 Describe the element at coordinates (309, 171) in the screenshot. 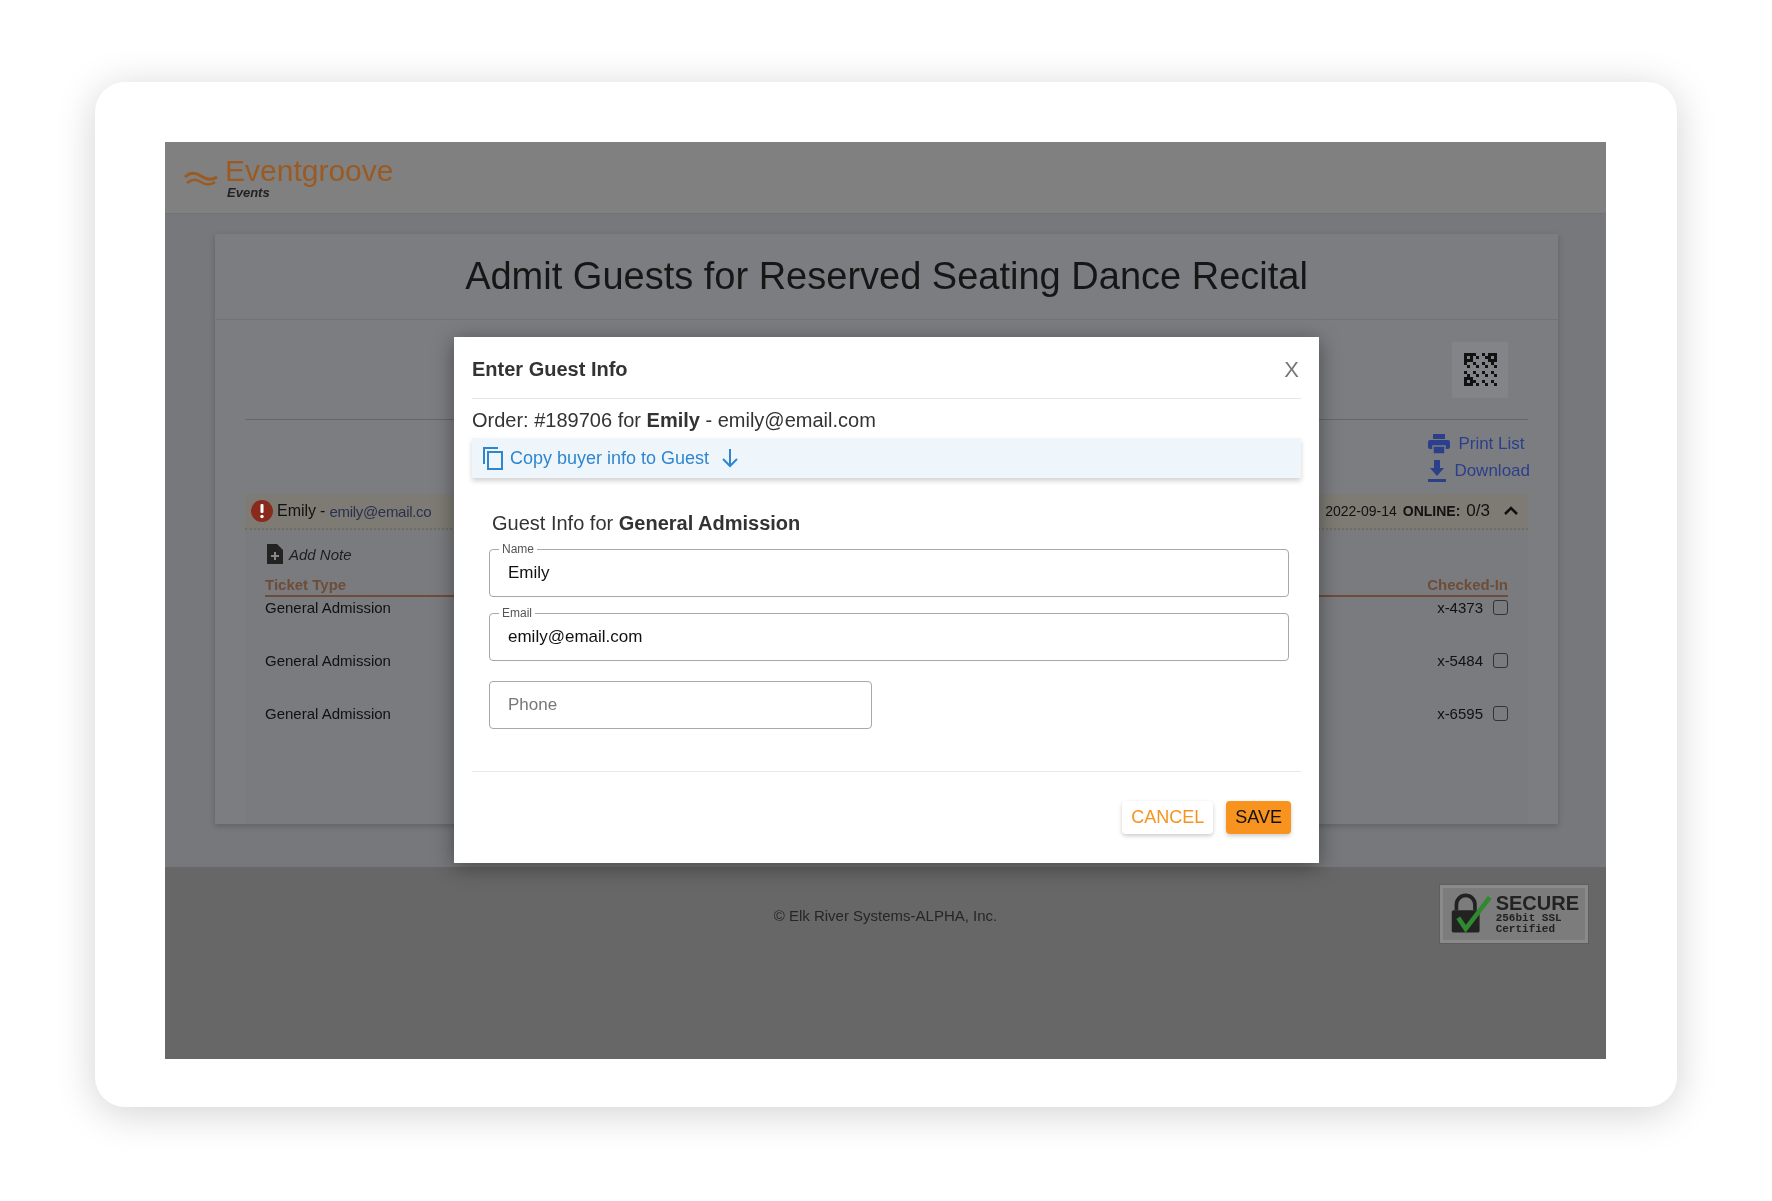

I see `brand-name: Eventgroove` at that location.